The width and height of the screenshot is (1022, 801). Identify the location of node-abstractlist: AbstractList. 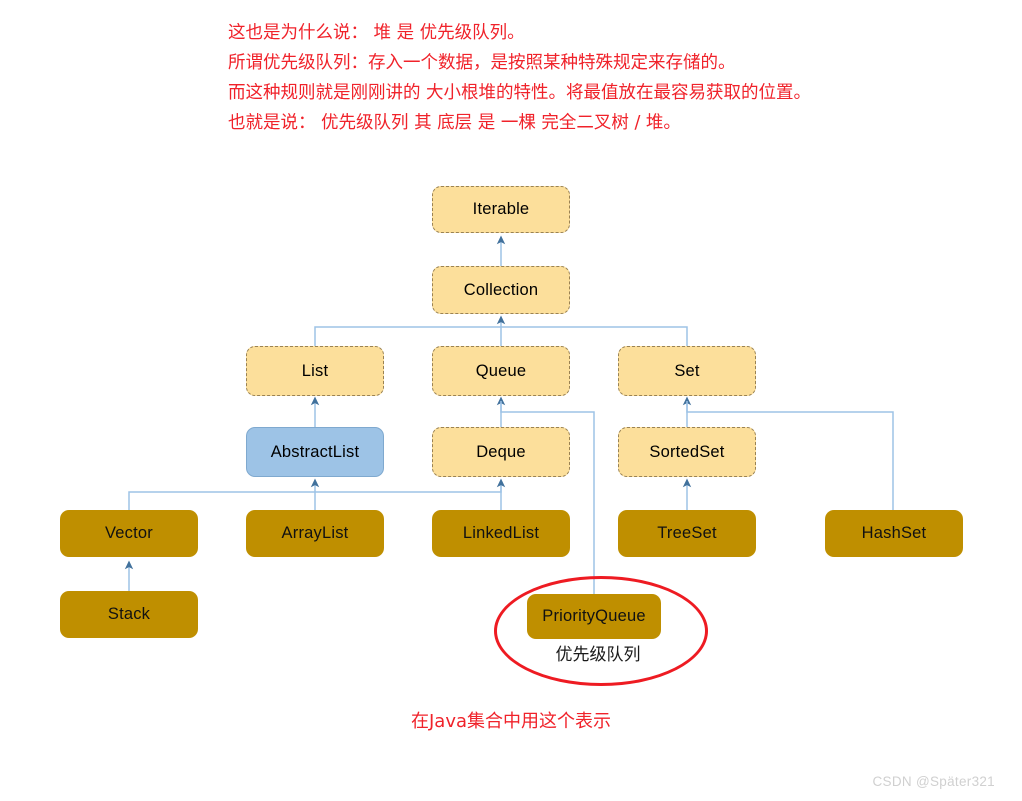
(315, 452).